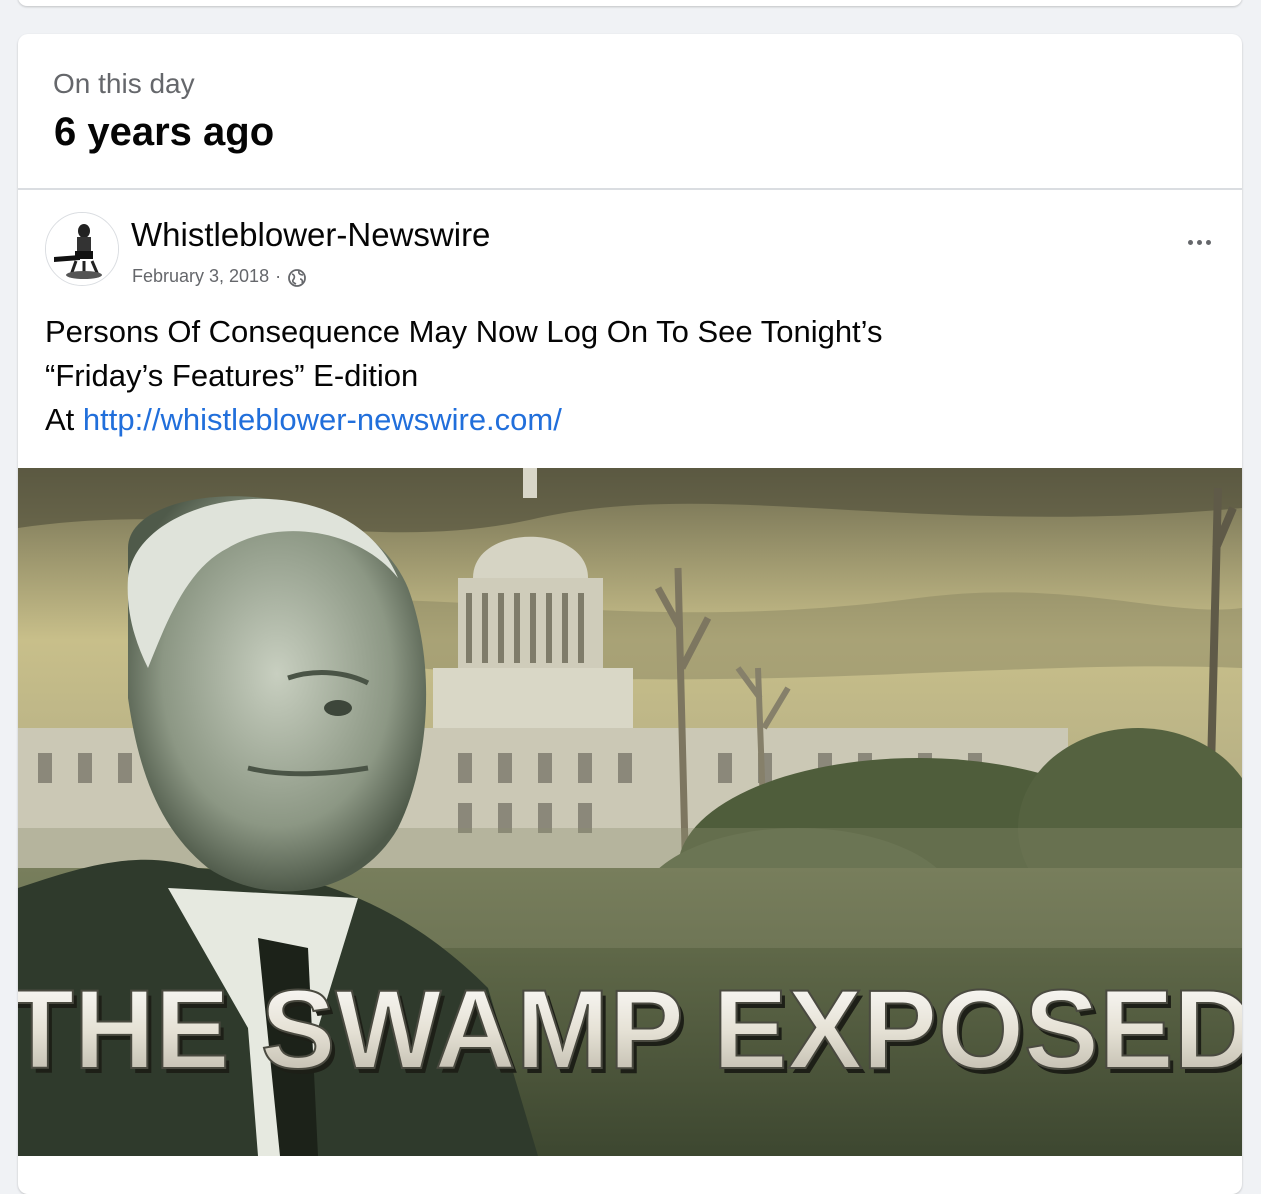 This screenshot has width=1261, height=1194. I want to click on post-text-prefix: At, so click(64, 419).